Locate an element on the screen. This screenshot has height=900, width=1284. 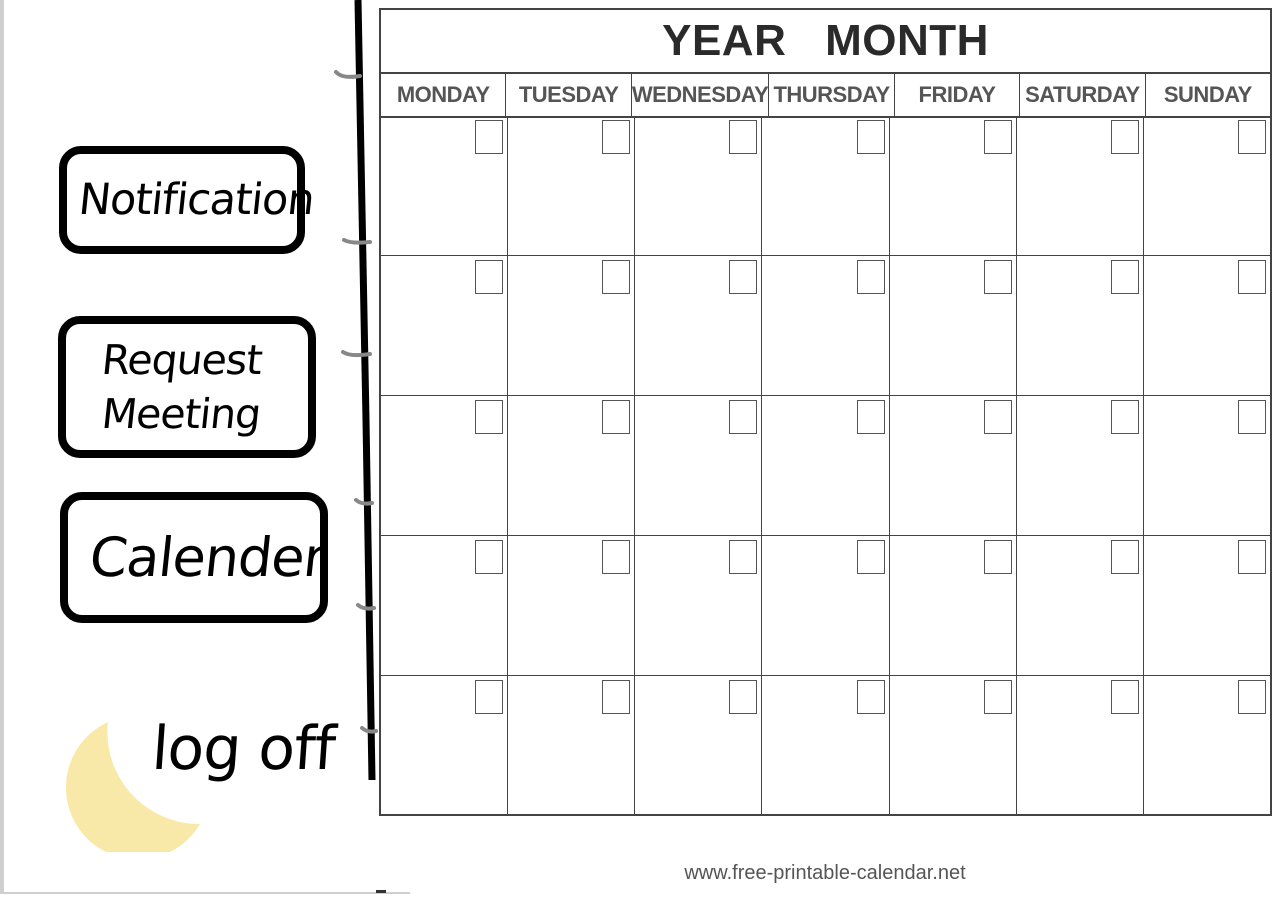
weekday-saturday: SATURDAY is located at coordinates (1083, 95).